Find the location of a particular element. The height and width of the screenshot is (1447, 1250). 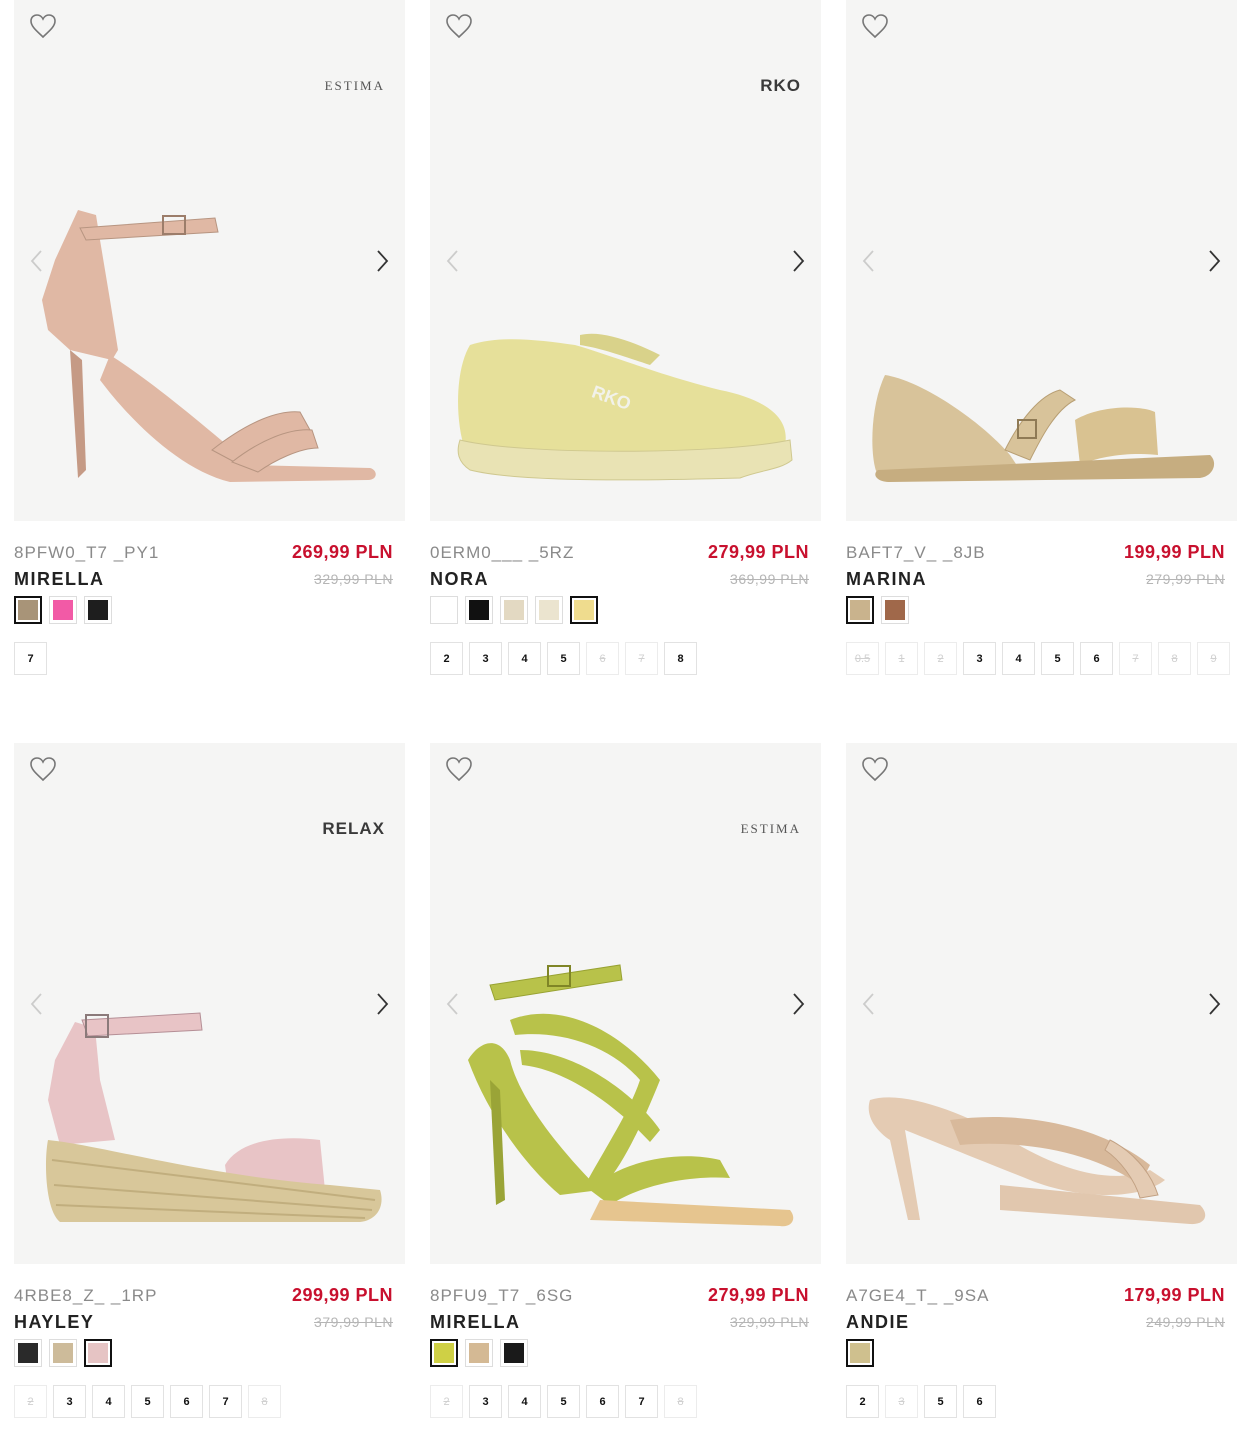

mule-sandal-icon is located at coordinates (1037, 1161).